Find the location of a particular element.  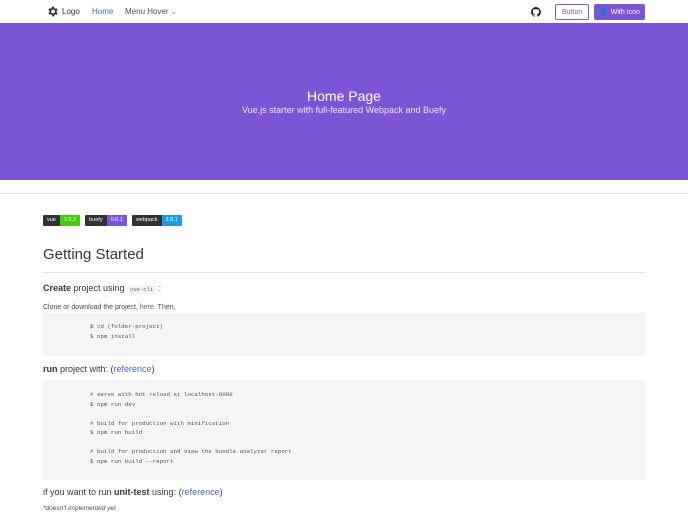

run-line: run project with: (reference) is located at coordinates (99, 369).